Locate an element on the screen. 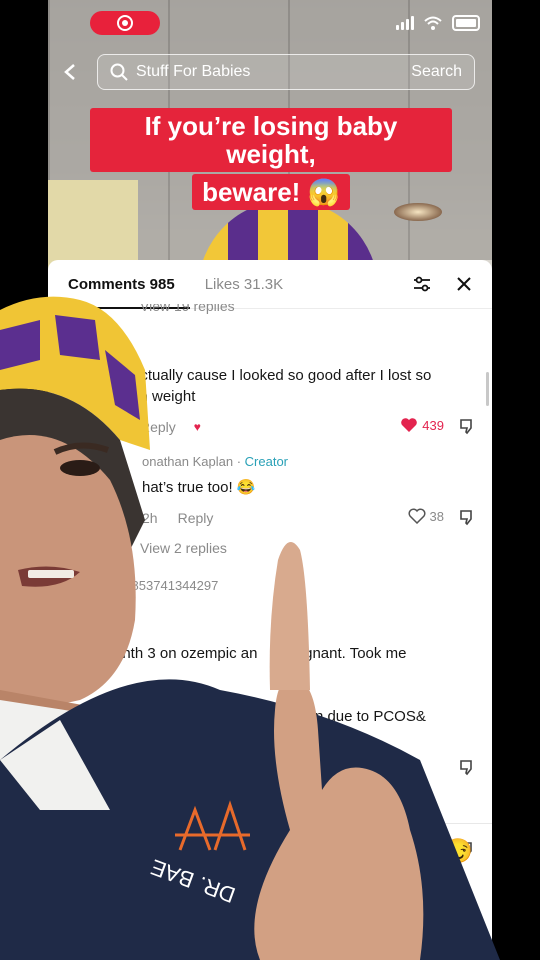  video-caption: If you’re losing baby weight, beware! 😱 is located at coordinates (271, 159).